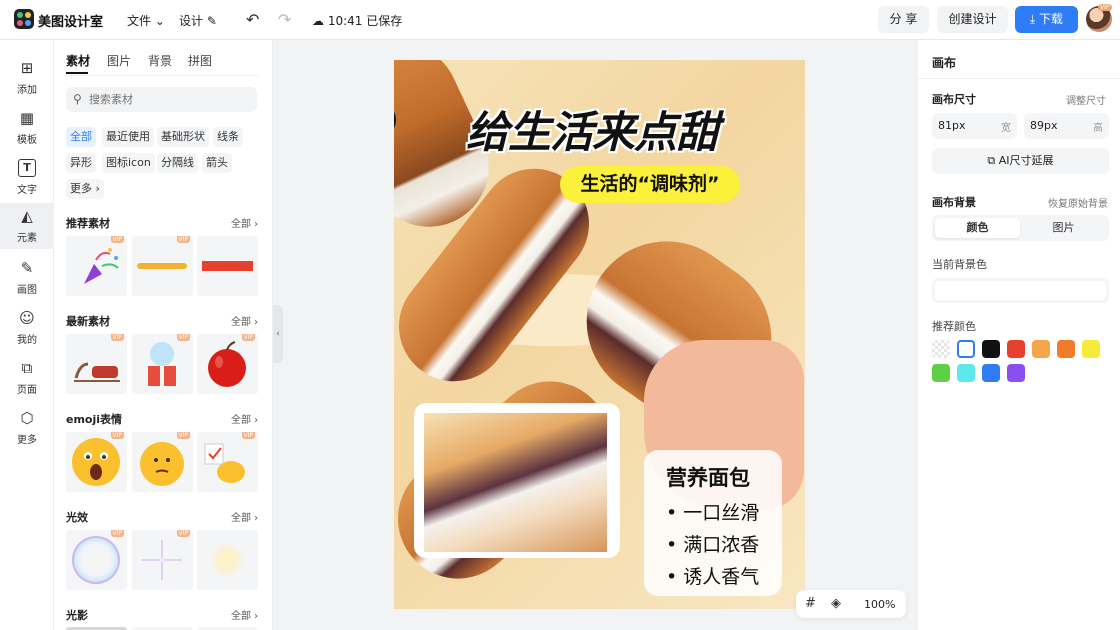 The image size is (1120, 630). Describe the element at coordinates (1034, 19) in the screenshot. I see `download-icon: ⤓` at that location.